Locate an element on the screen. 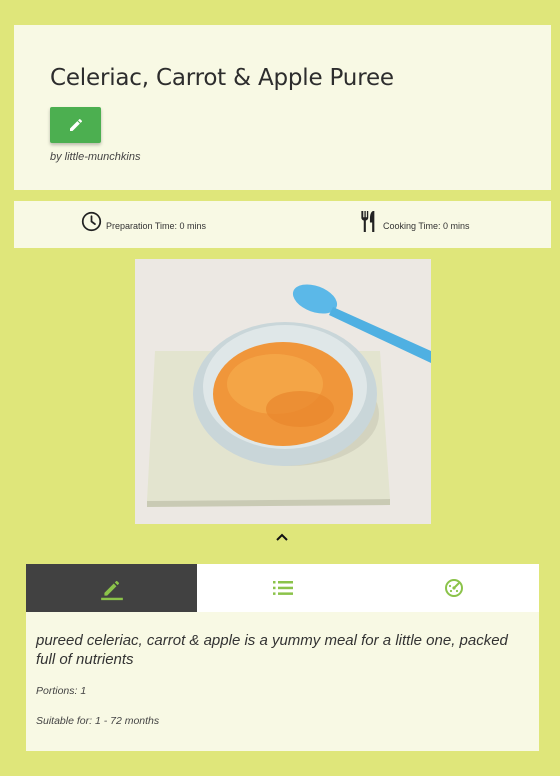  tab-ingredients is located at coordinates (282, 588).